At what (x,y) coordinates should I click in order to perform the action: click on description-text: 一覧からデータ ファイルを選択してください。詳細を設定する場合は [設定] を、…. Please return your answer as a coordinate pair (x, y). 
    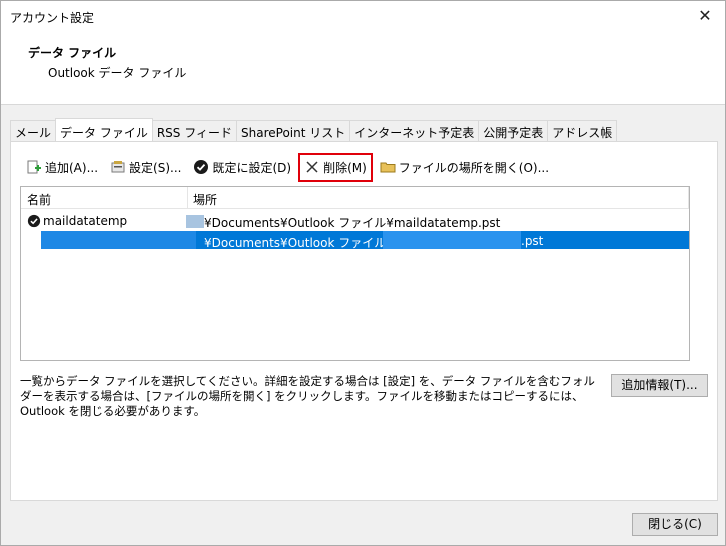
    Looking at the image, I should click on (307, 396).